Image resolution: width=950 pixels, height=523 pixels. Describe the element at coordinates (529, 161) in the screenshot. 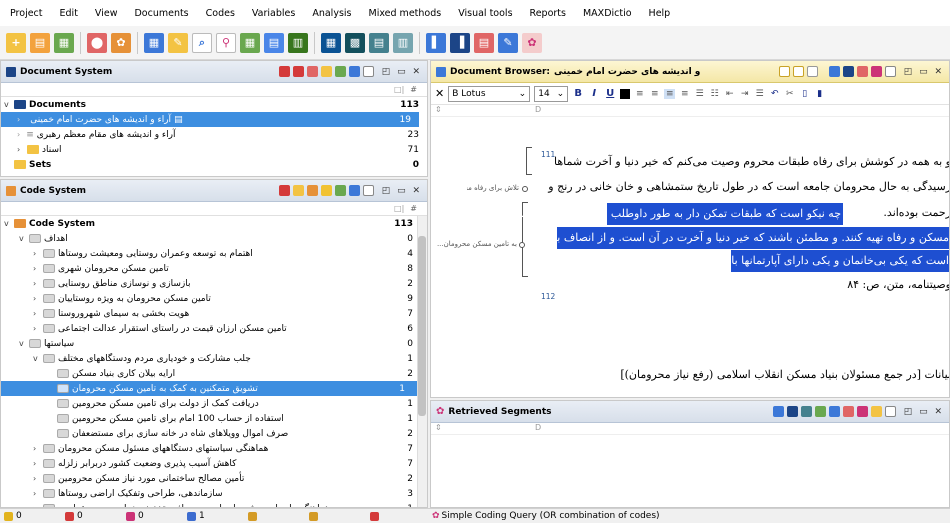

I see `code-stripe` at that location.